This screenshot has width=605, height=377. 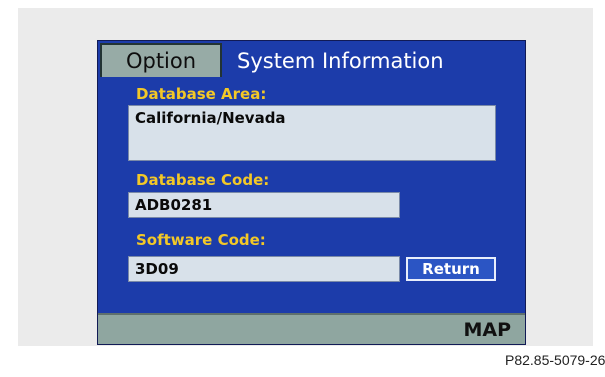 What do you see at coordinates (201, 94) in the screenshot?
I see `database-area-label: Database Area:` at bounding box center [201, 94].